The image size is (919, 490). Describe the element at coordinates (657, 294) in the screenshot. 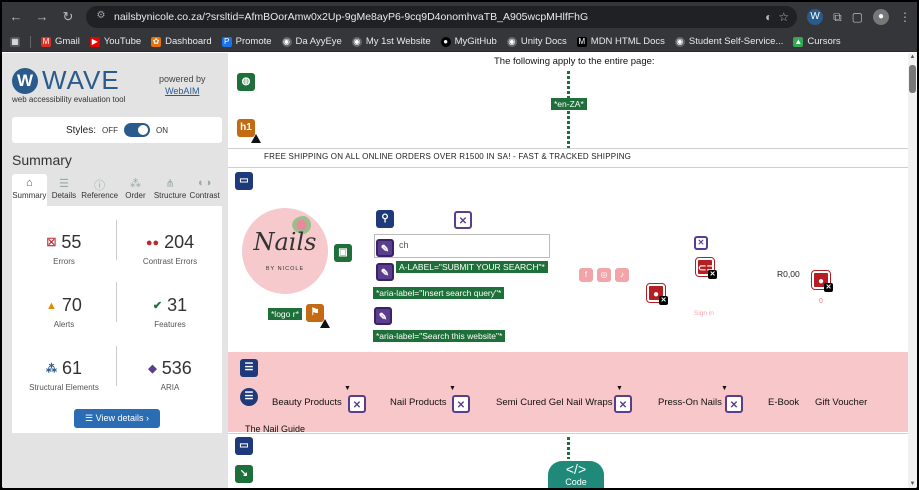

I see `empty-link-error-icon: ● ✕` at that location.